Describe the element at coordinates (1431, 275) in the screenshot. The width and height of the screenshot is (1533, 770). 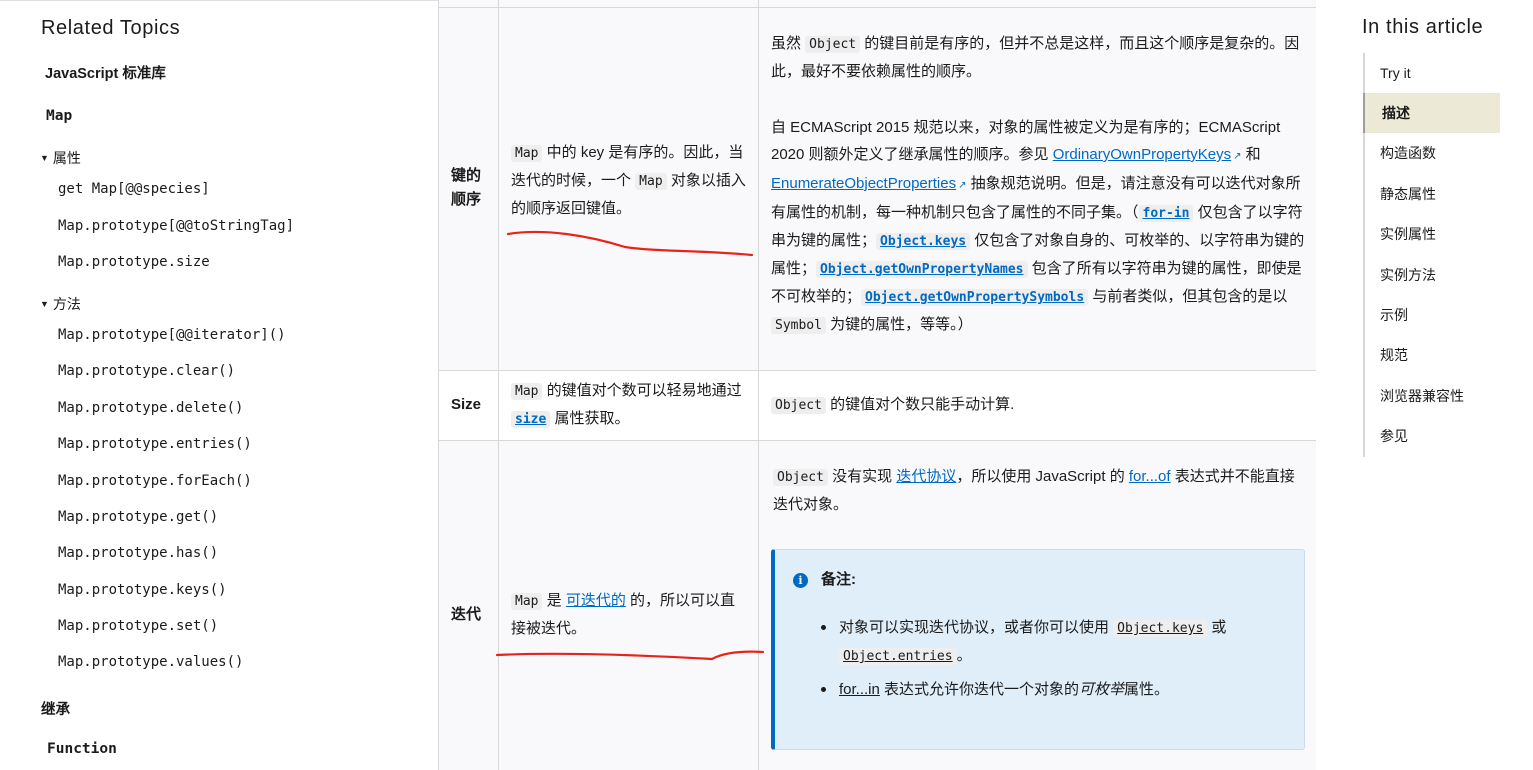
I see `toc-item-instance-methods: 实例方法` at that location.